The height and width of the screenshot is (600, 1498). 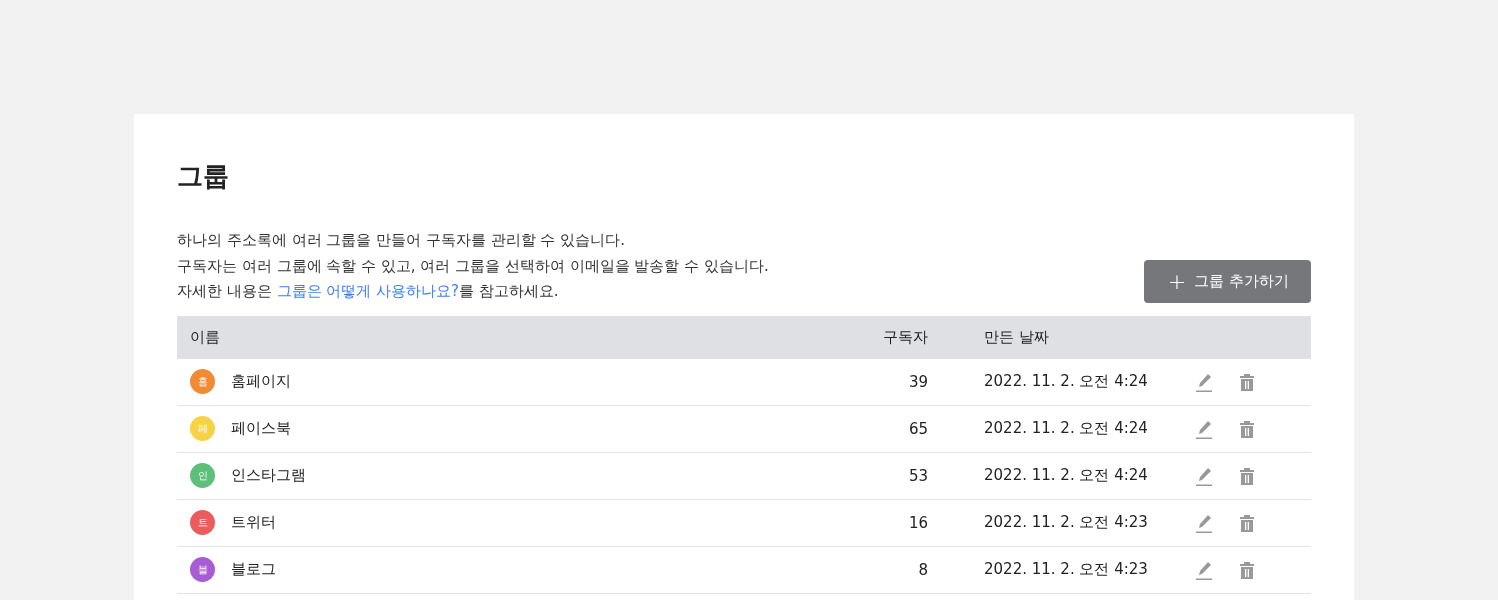 What do you see at coordinates (473, 266) in the screenshot?
I see `description-line: 구독자는 여러 그룹에 속할 수 있고, 여러 그룹을 선택하여 이메일을 발송할 수 있습니다.` at bounding box center [473, 266].